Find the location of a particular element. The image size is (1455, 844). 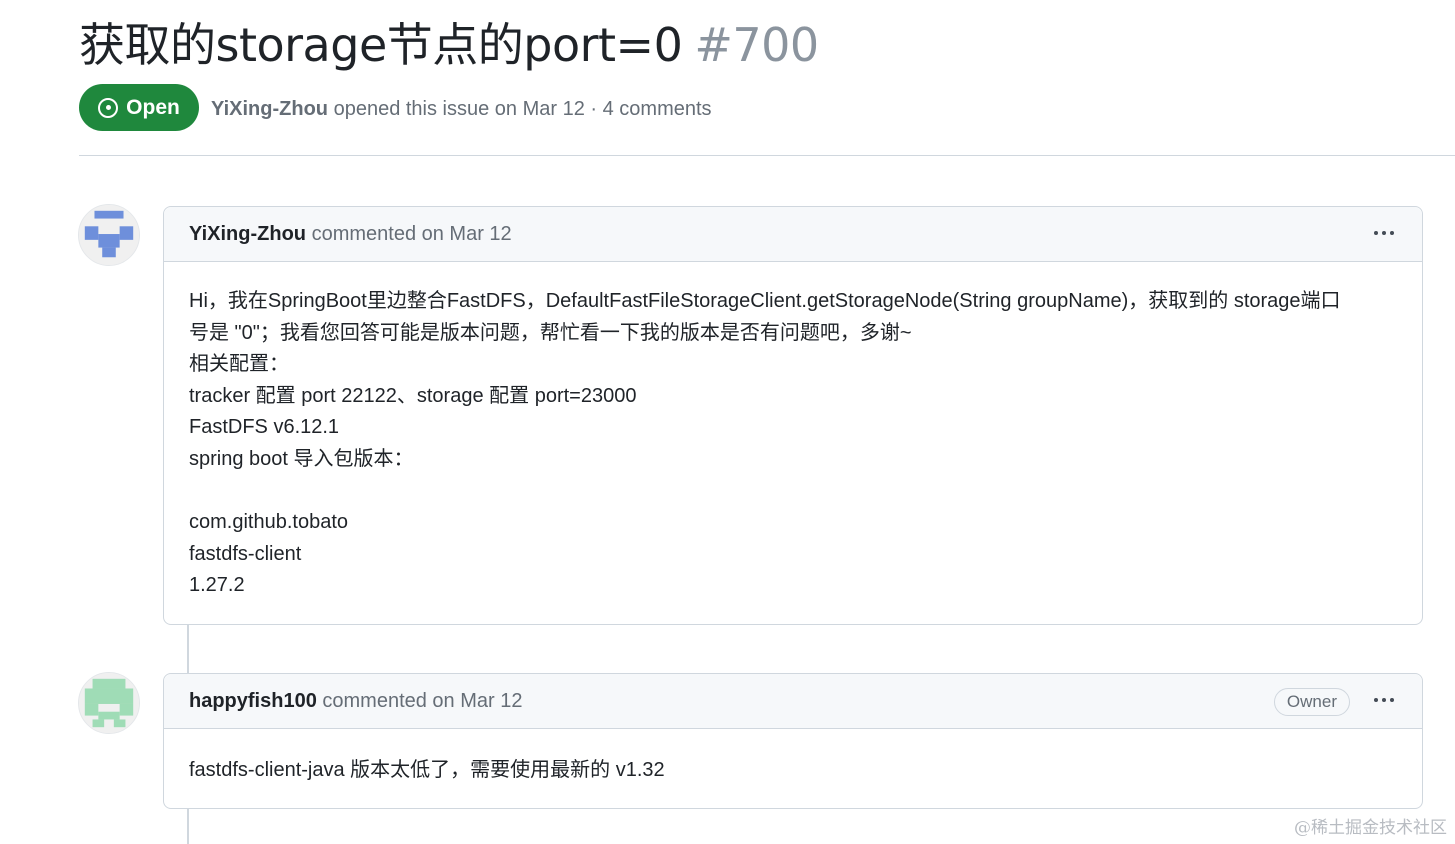

comment-line: com.github.tobato is located at coordinates (268, 522).